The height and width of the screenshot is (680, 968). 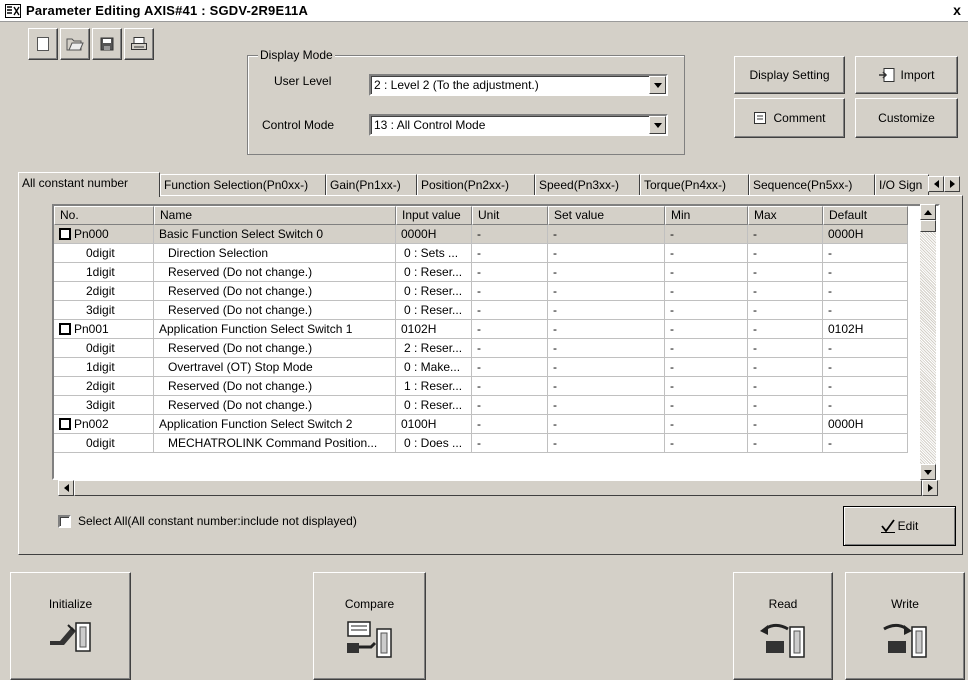 I want to click on initialize-button: Initialize, so click(x=70, y=626).